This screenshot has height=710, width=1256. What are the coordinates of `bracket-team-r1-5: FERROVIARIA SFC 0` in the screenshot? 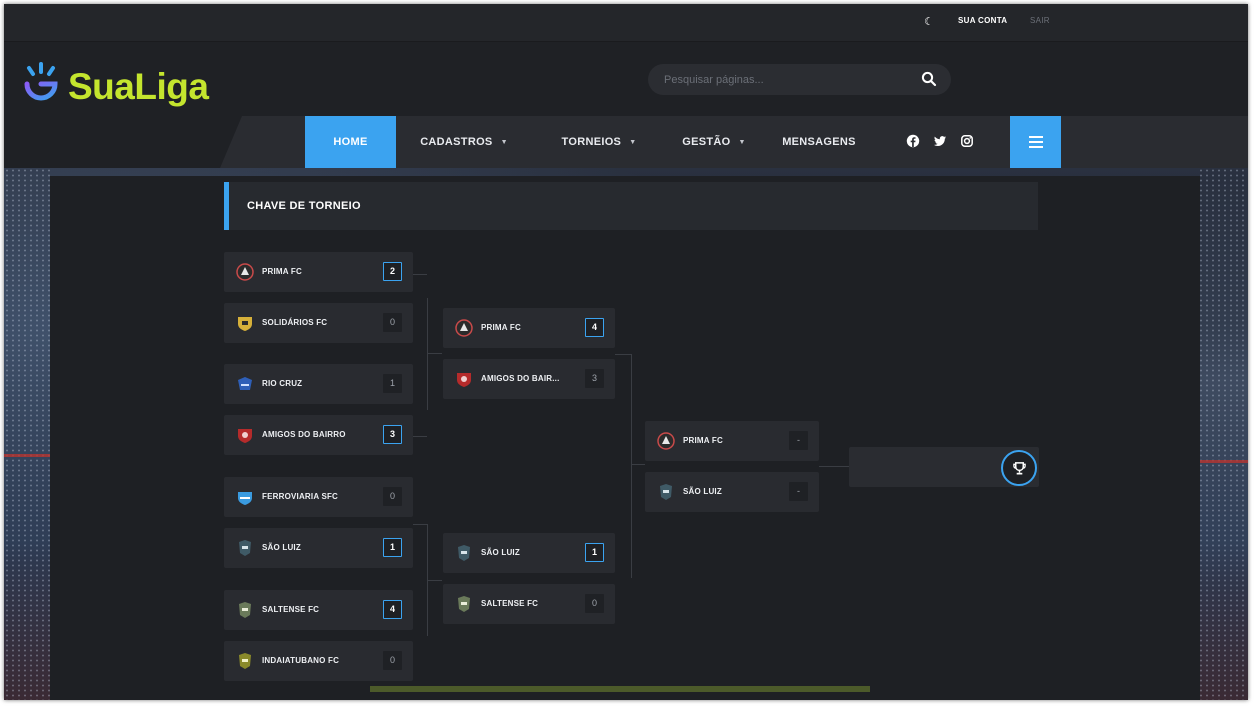 It's located at (318, 497).